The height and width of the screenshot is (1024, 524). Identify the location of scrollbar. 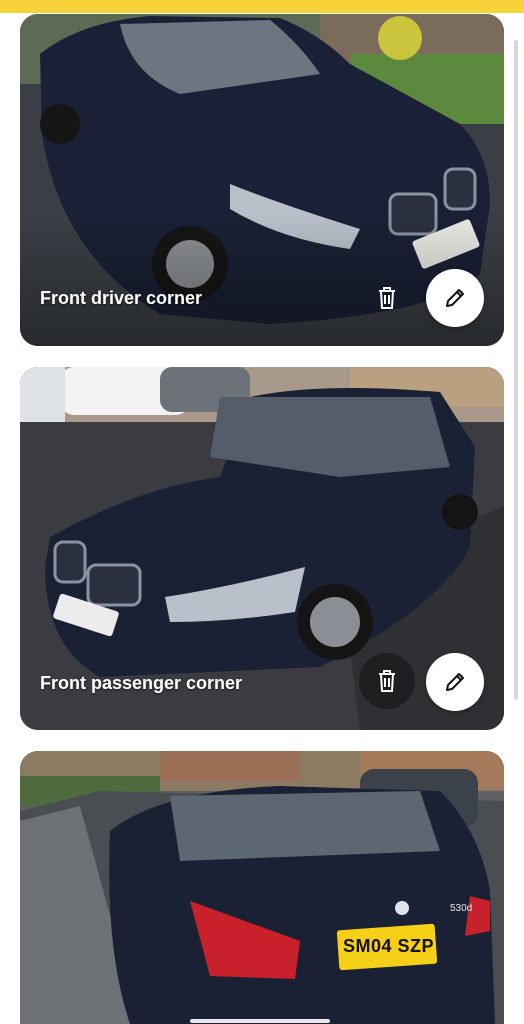
(516, 370).